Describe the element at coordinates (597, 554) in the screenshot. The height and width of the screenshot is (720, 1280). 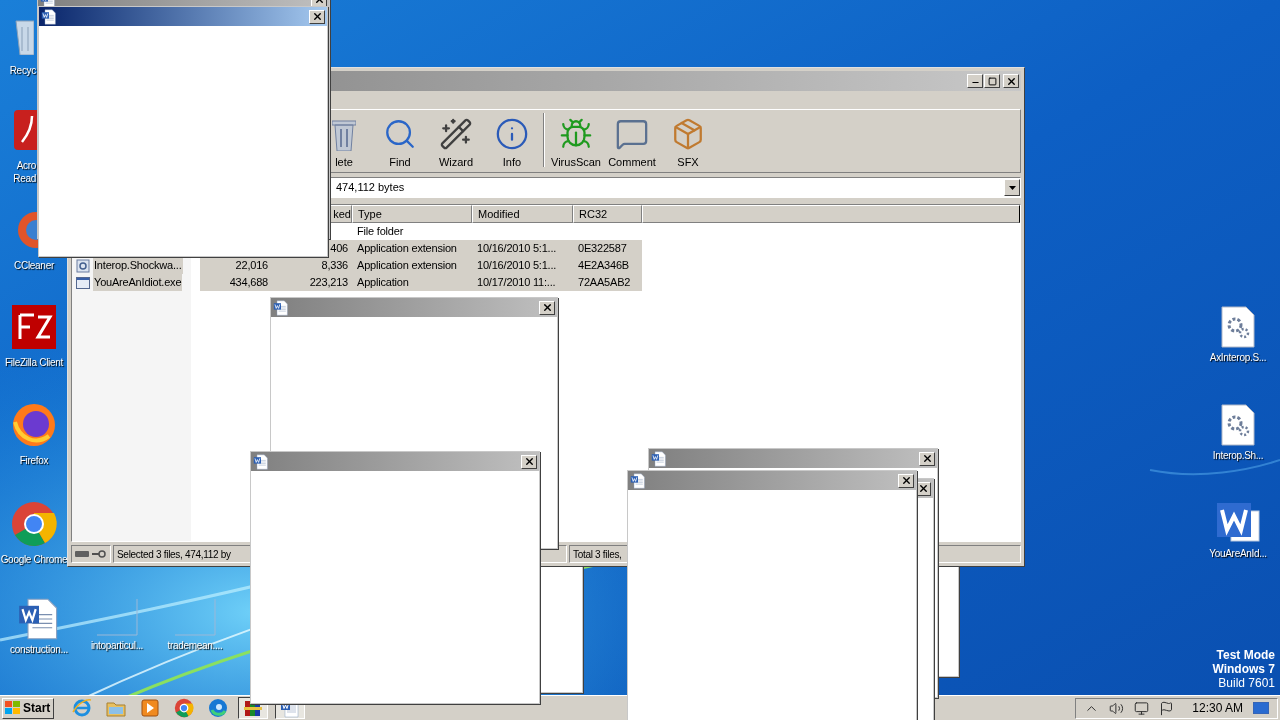
I see `status-text: Total 3 files,` at that location.